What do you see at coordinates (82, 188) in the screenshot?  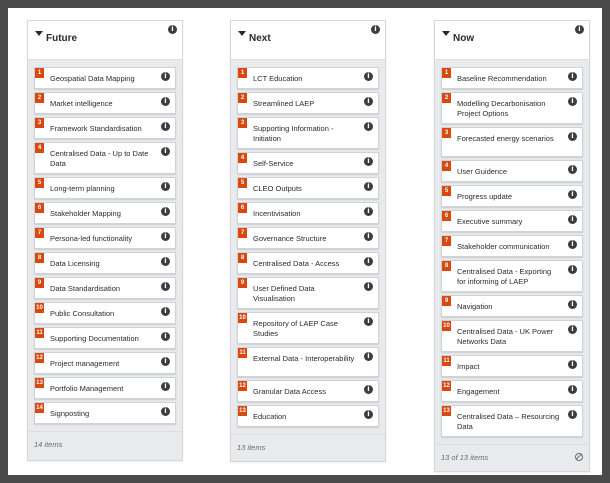 I see `card-label: Long-term planning` at bounding box center [82, 188].